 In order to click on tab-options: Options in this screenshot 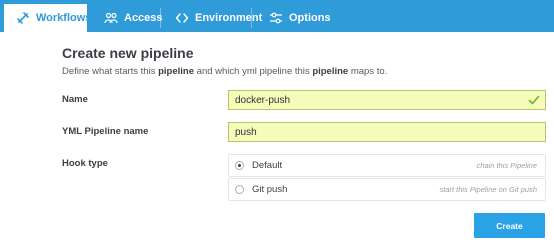, I will do `click(294, 18)`.